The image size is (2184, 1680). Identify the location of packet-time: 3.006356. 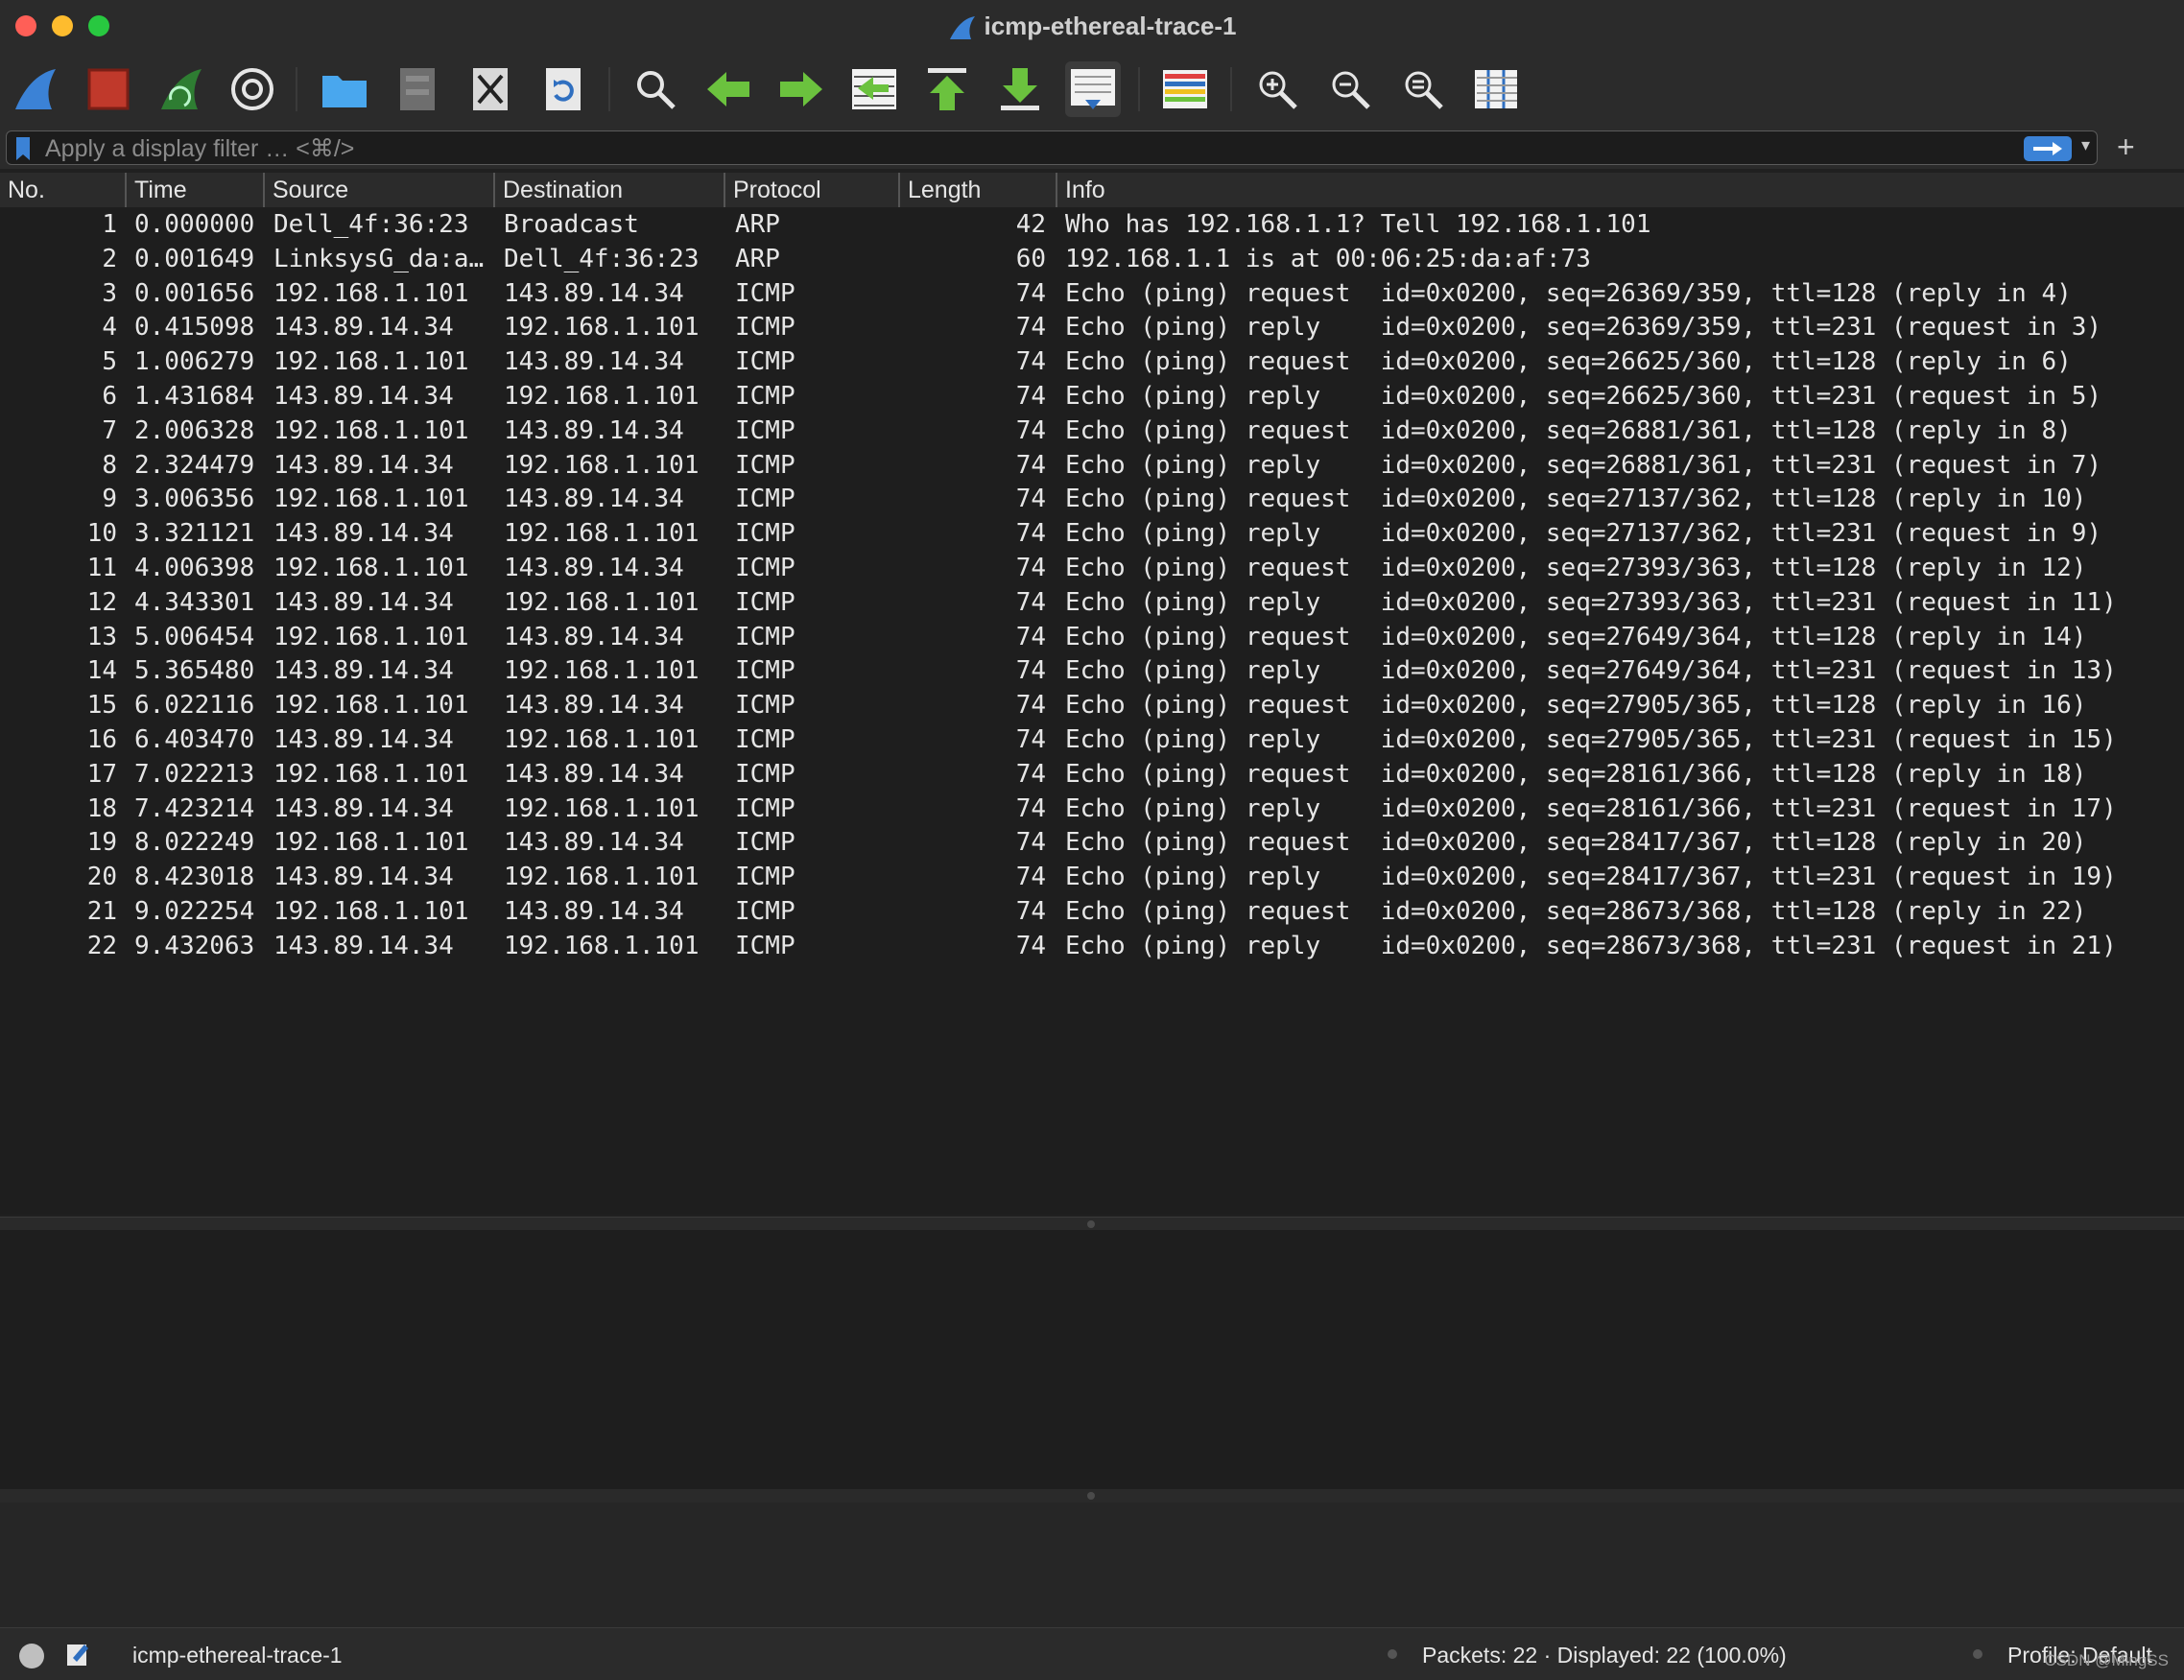
(194, 499).